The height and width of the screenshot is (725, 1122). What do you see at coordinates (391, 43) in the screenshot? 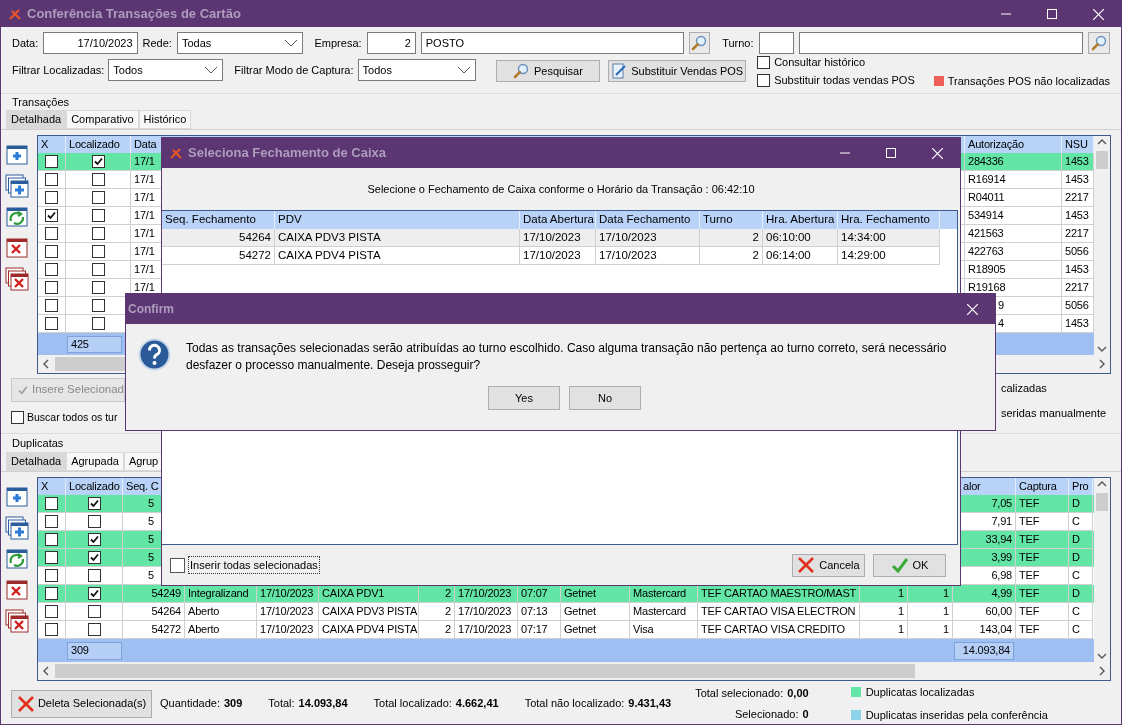
I see `company-code-field: 2` at bounding box center [391, 43].